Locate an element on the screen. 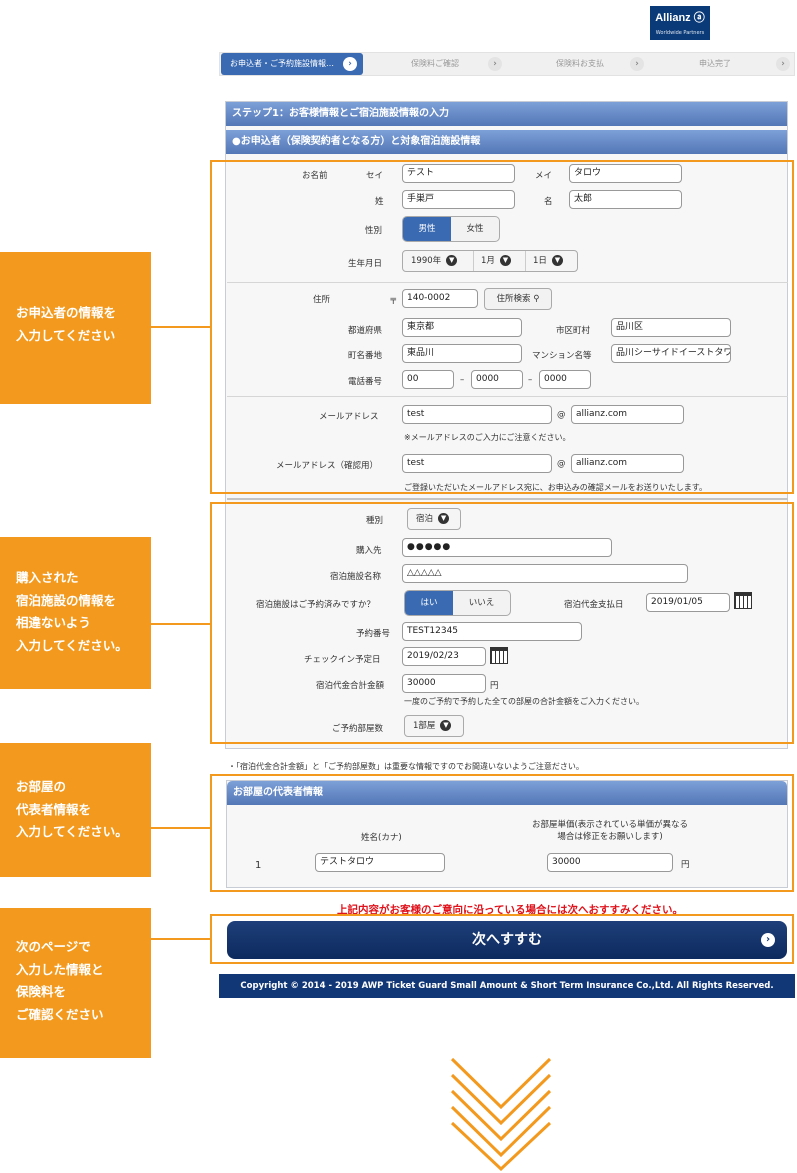 This screenshot has height=1173, width=797. highlight-representative is located at coordinates (502, 833).